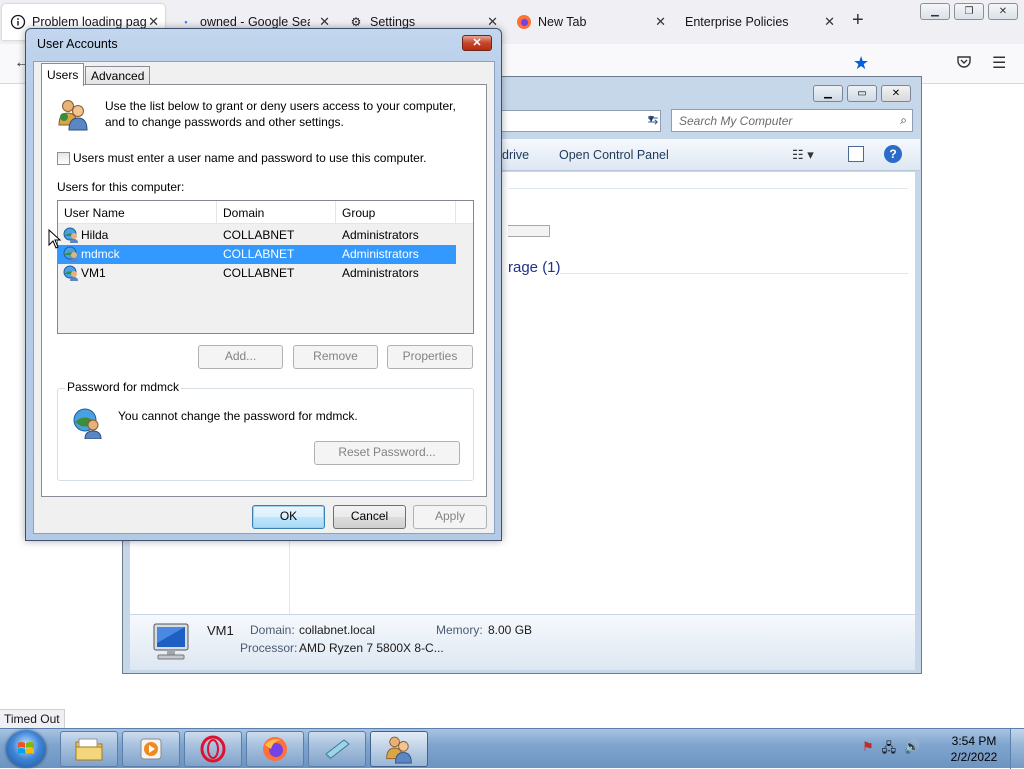  Describe the element at coordinates (562, 22) in the screenshot. I see `tab-title: New Tab` at that location.